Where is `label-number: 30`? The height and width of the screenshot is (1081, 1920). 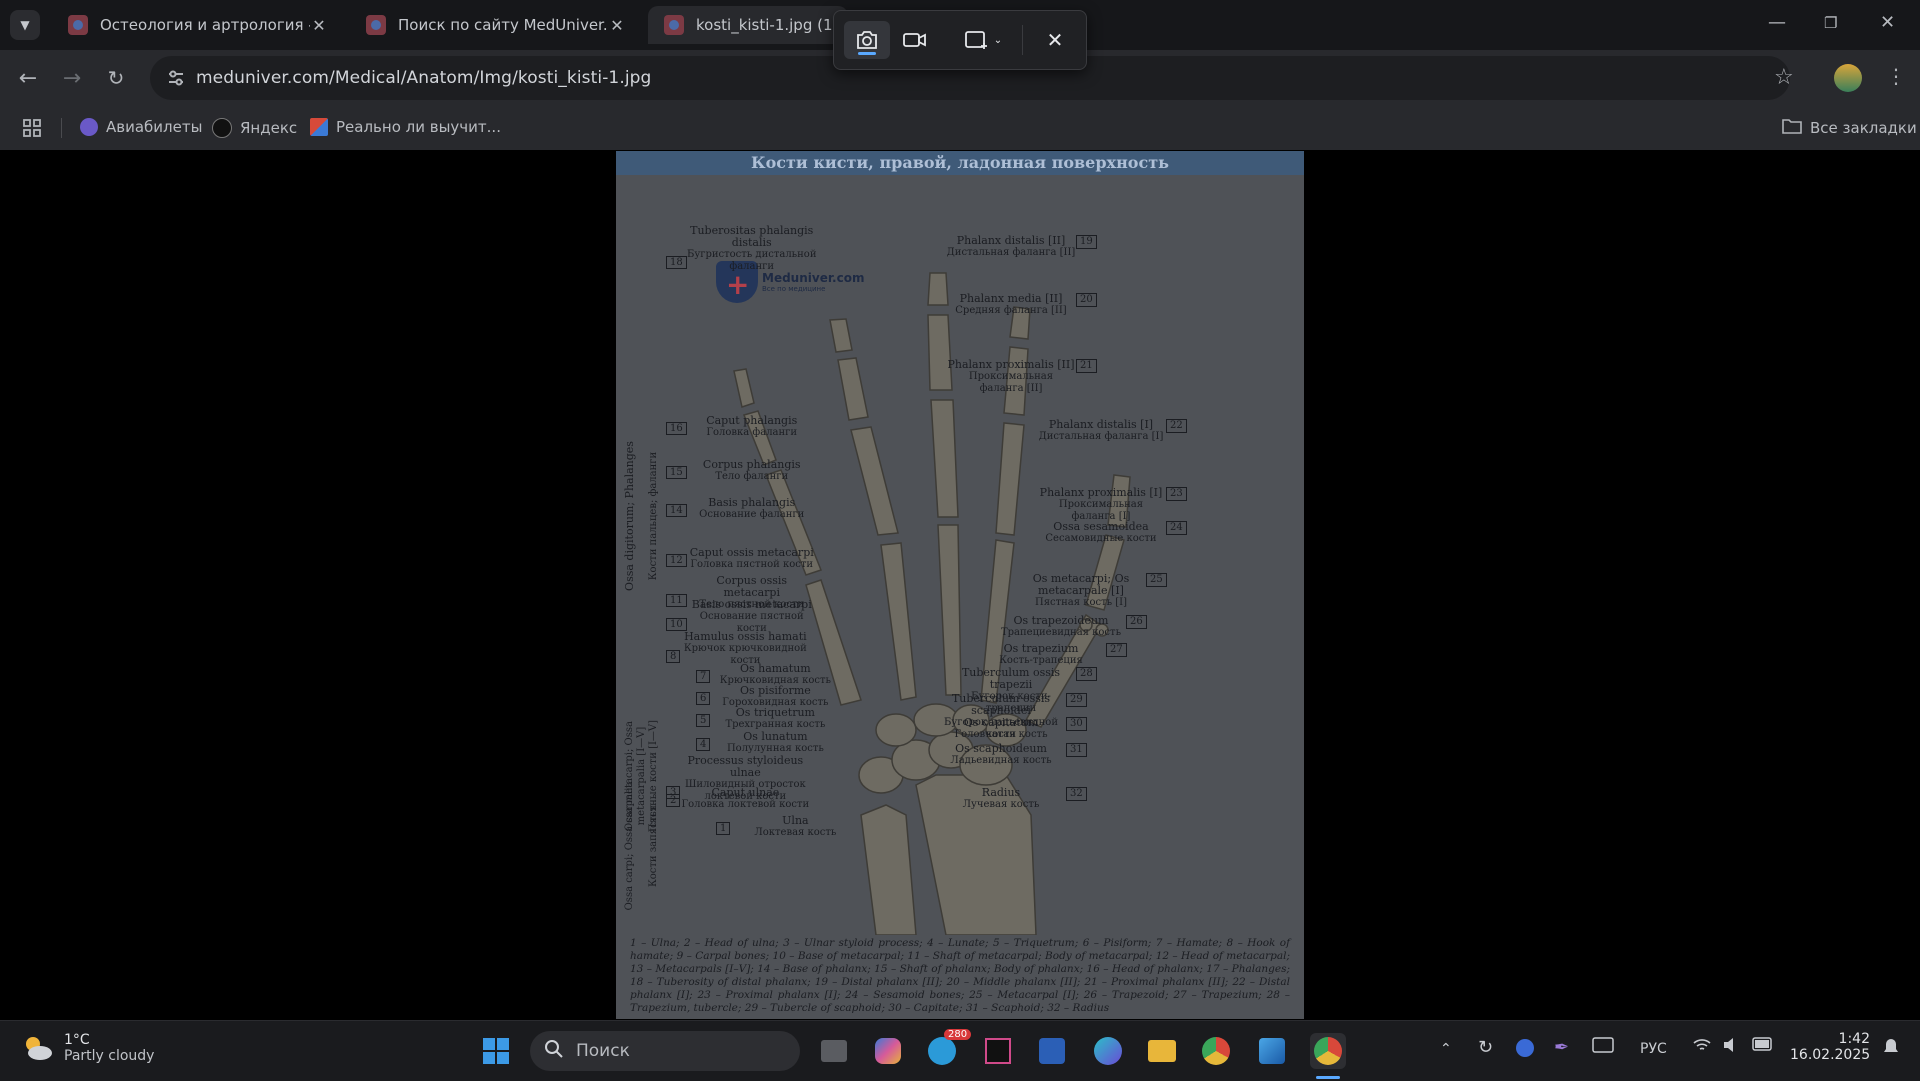 label-number: 30 is located at coordinates (1076, 724).